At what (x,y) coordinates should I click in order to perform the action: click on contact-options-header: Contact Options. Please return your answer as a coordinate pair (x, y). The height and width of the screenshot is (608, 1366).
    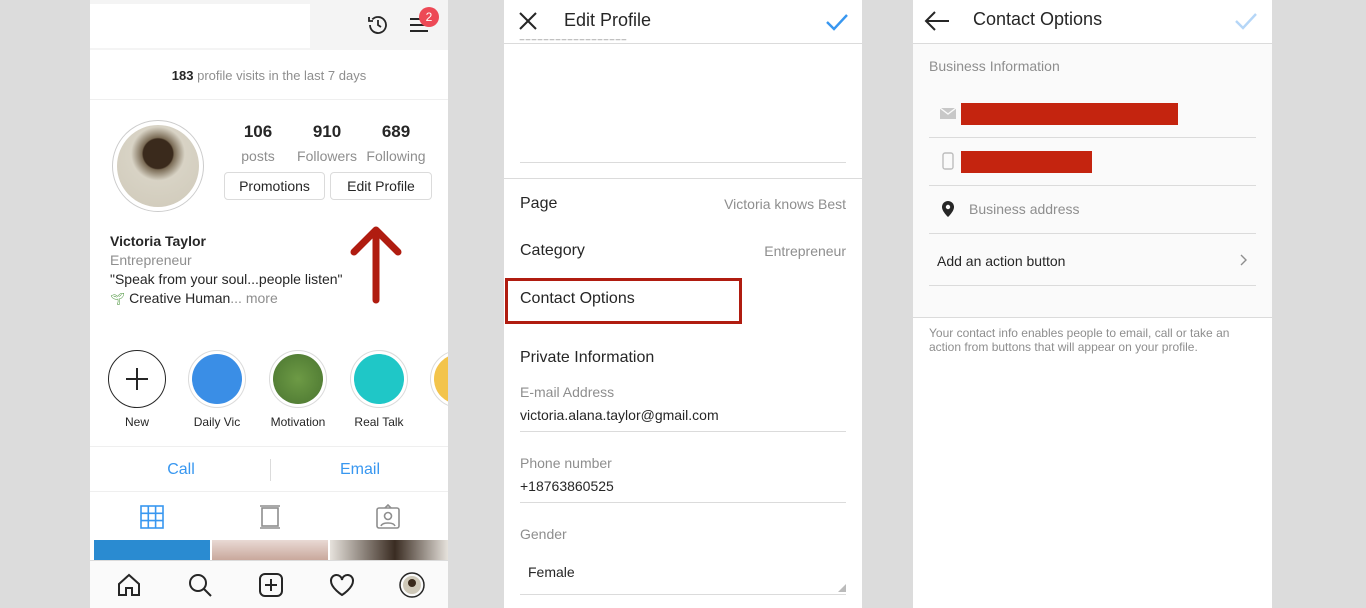
    Looking at the image, I should click on (1092, 22).